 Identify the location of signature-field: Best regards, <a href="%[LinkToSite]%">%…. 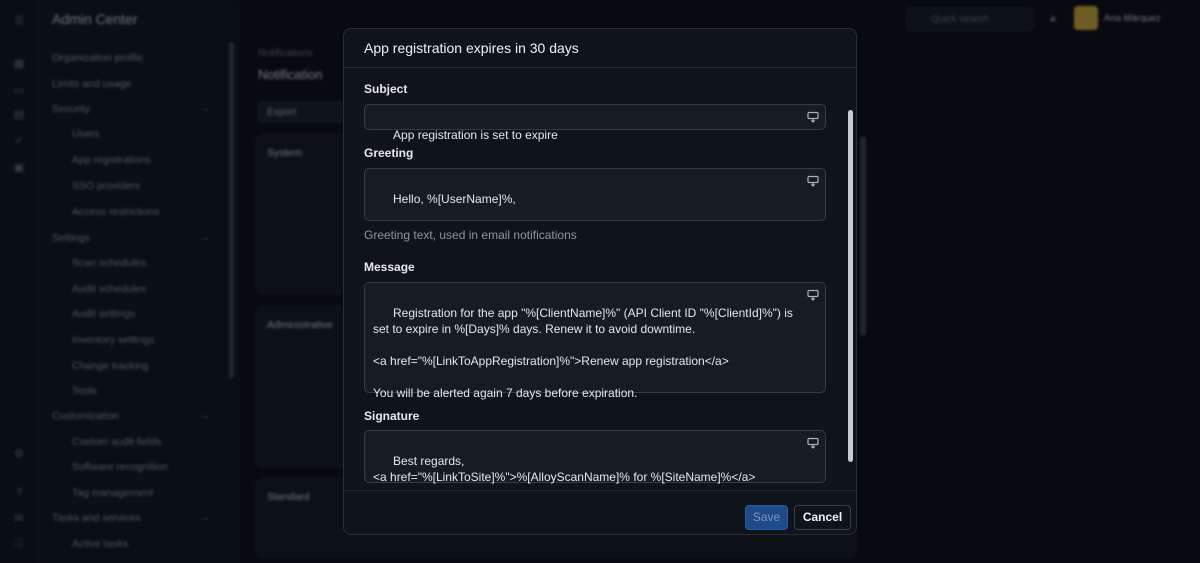
(595, 457).